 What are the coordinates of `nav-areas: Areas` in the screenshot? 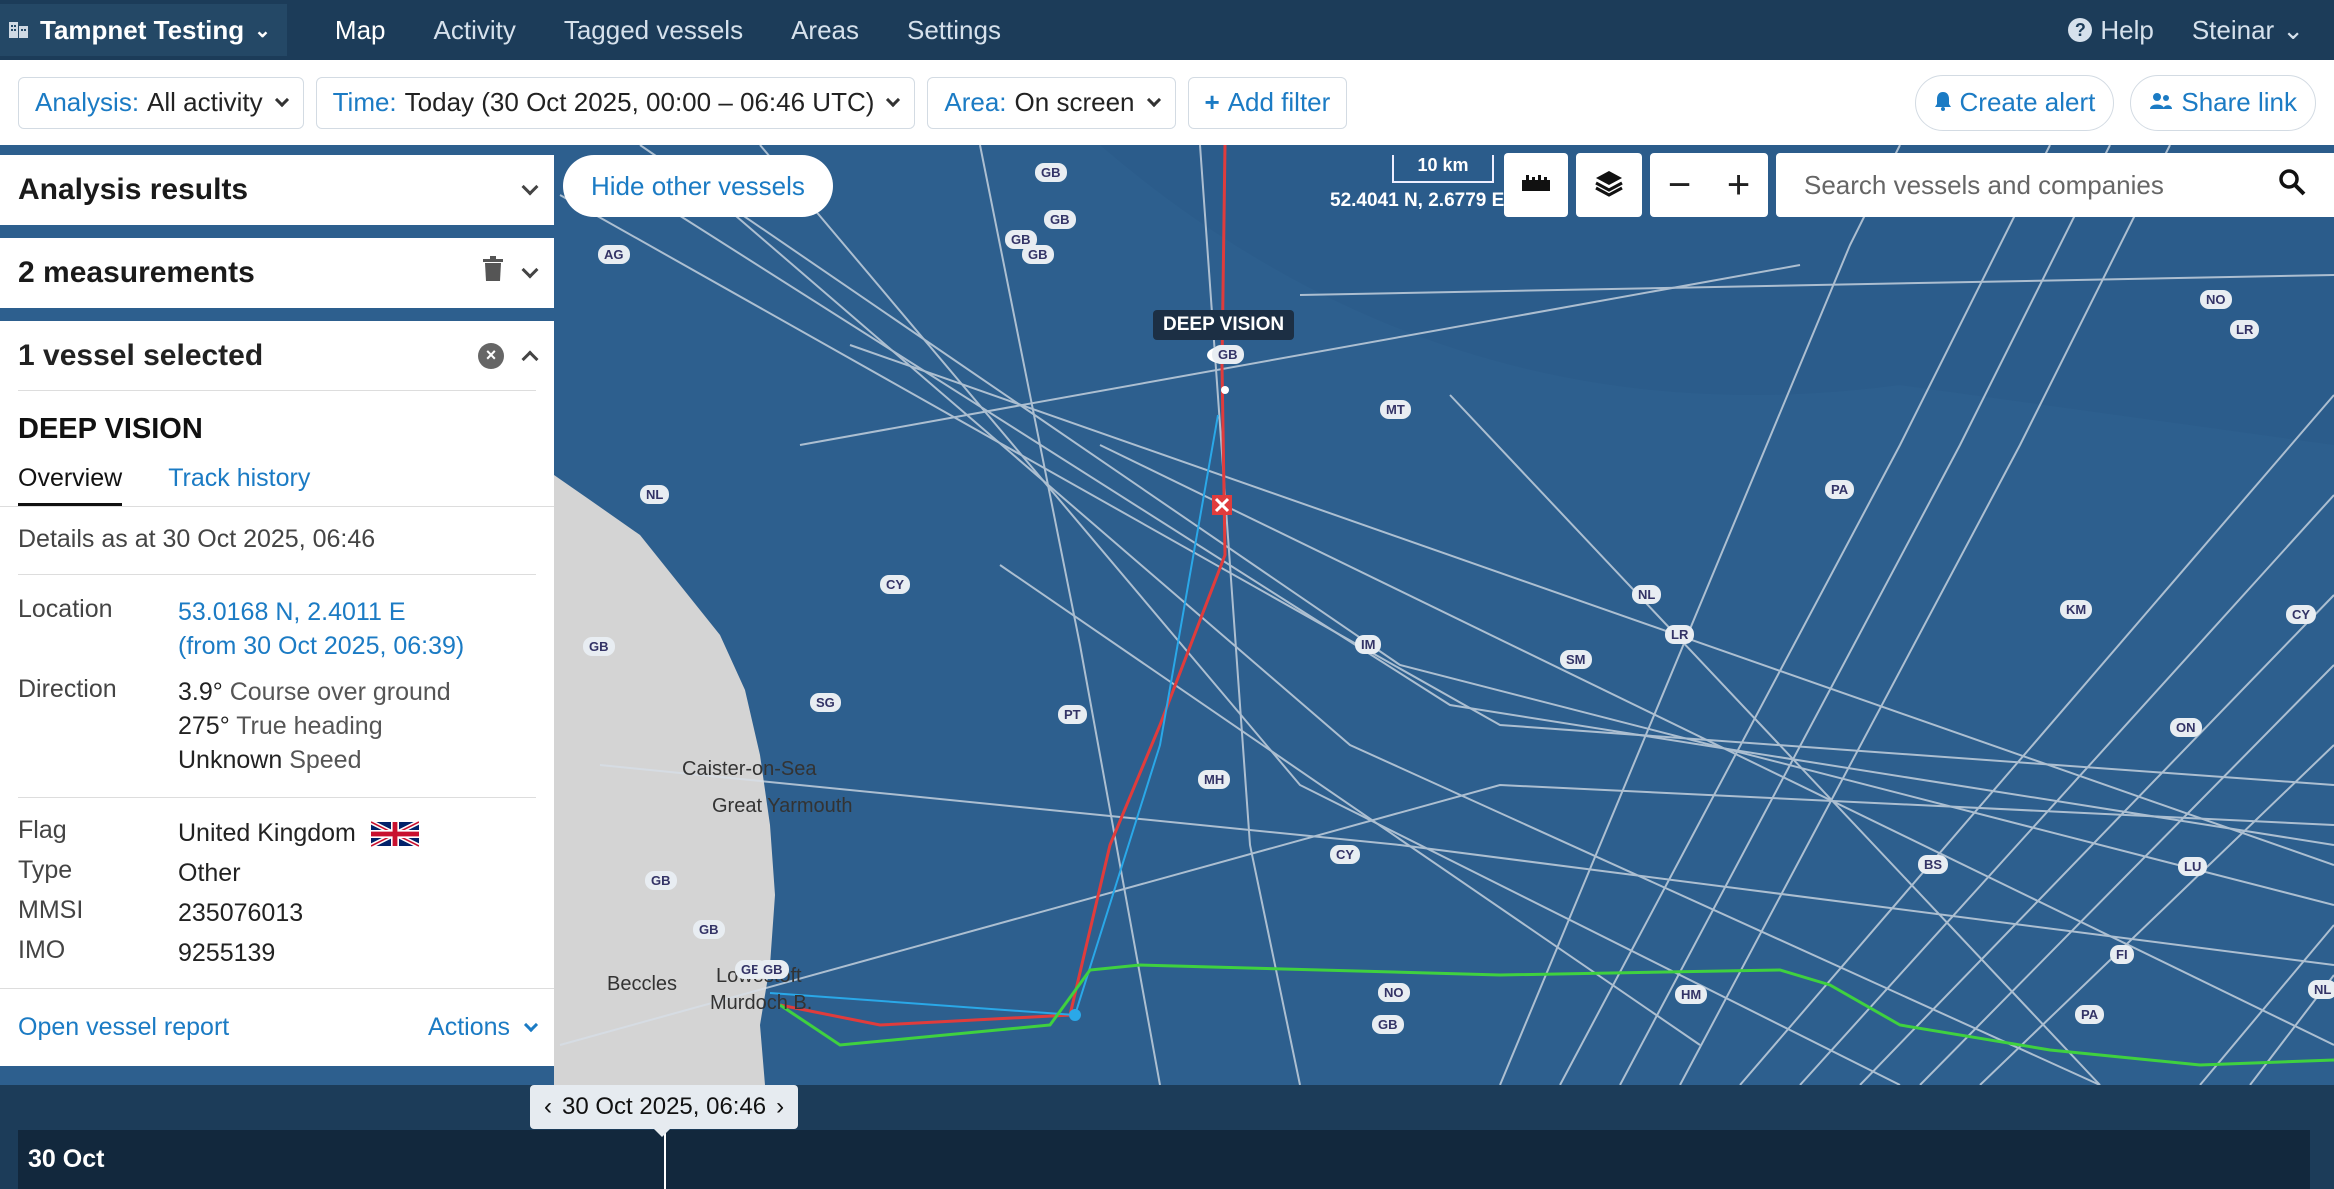 It's located at (825, 30).